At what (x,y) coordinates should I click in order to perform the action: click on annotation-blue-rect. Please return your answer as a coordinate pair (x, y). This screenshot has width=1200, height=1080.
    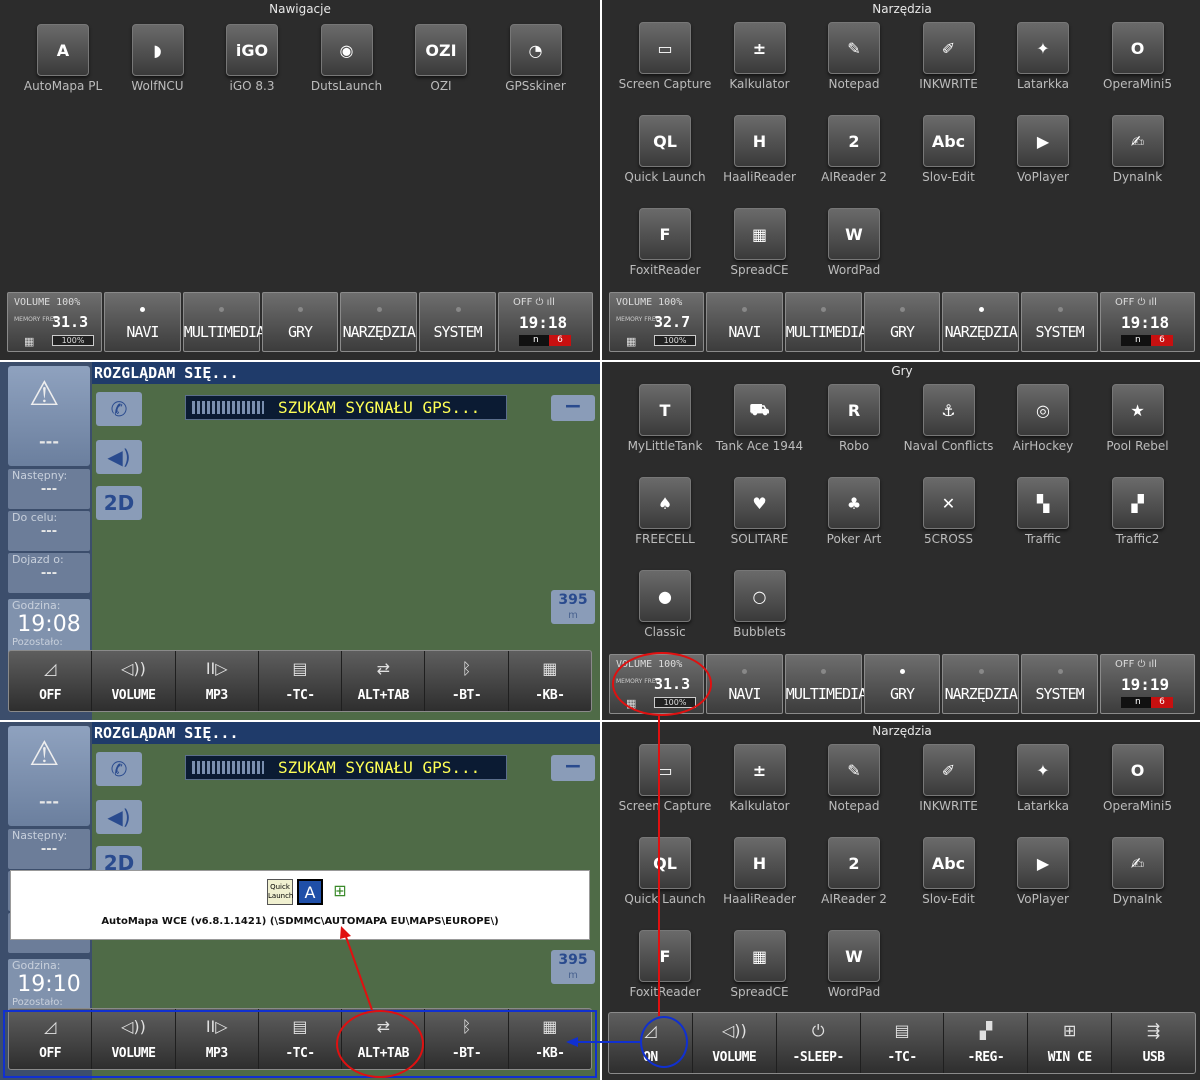
    Looking at the image, I should click on (300, 1044).